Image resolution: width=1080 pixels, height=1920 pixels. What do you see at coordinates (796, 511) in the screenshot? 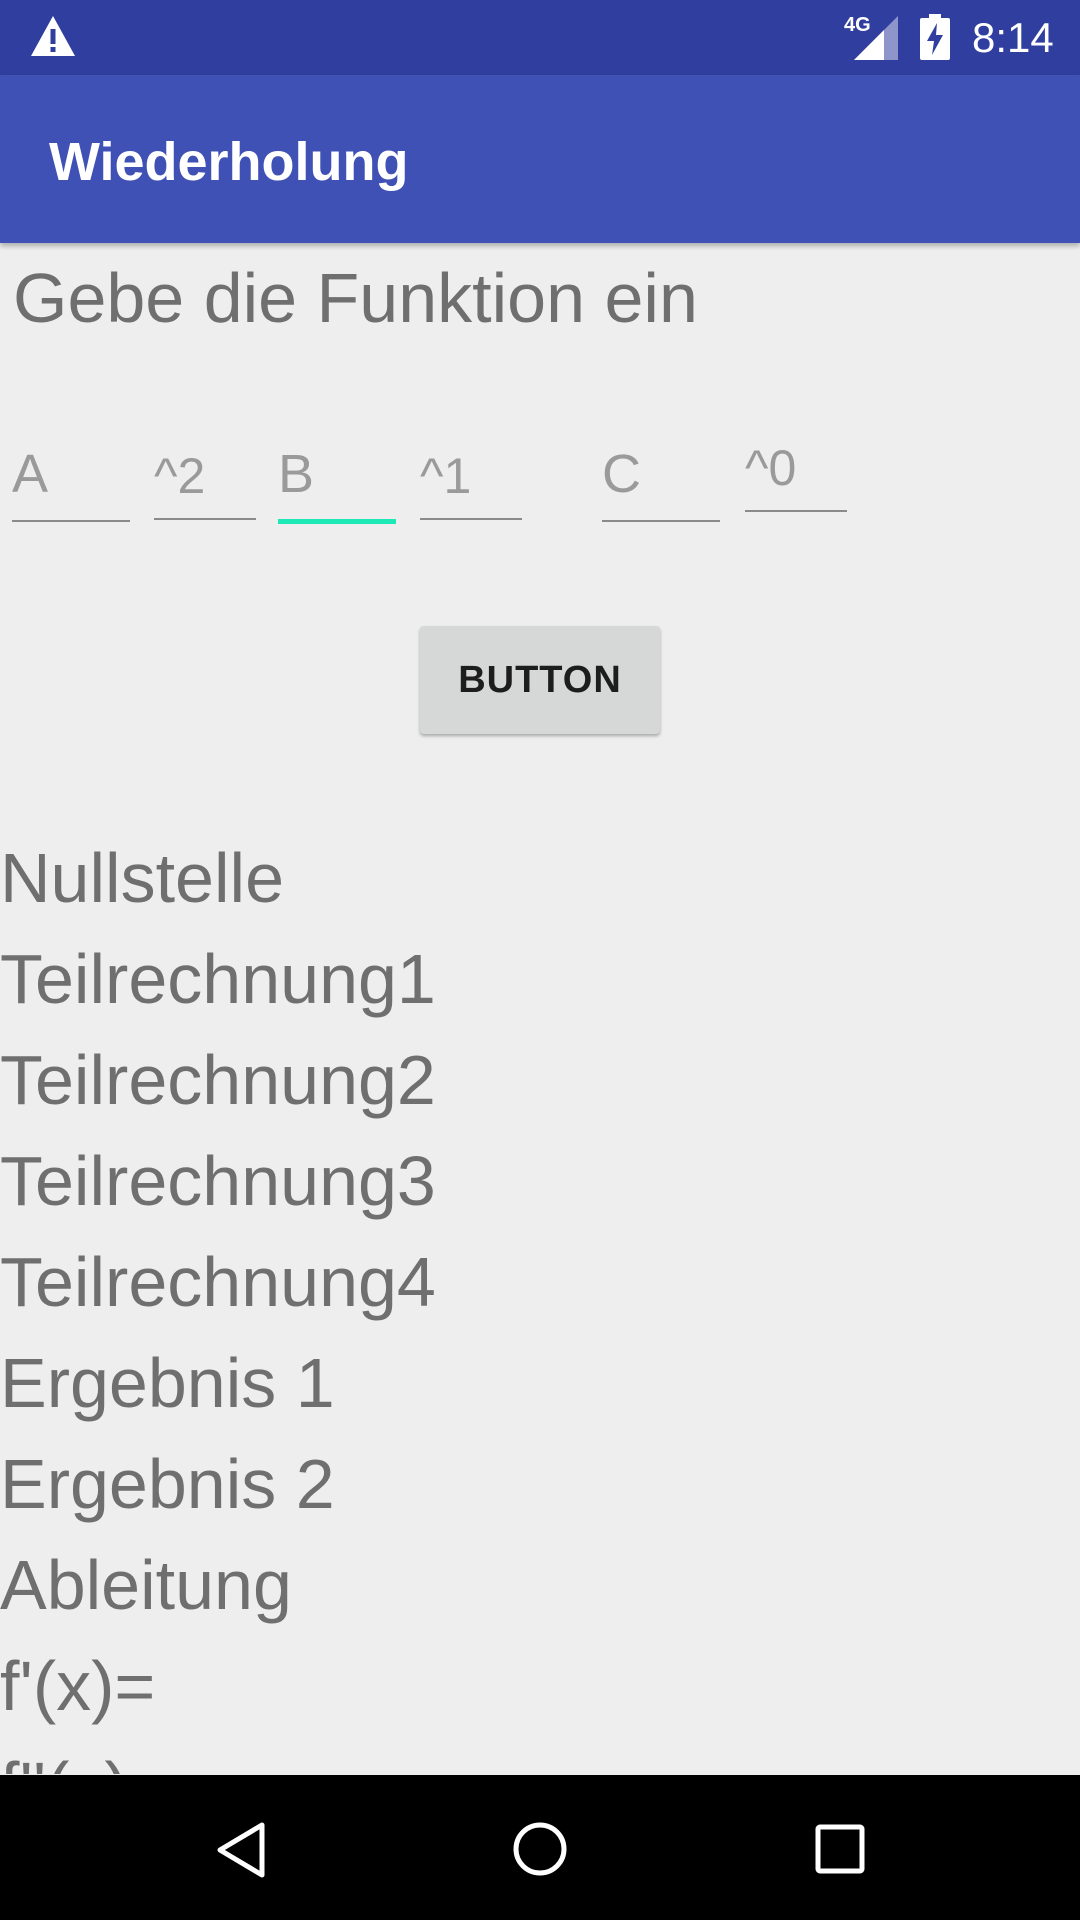
I see `exponent-0-underline` at bounding box center [796, 511].